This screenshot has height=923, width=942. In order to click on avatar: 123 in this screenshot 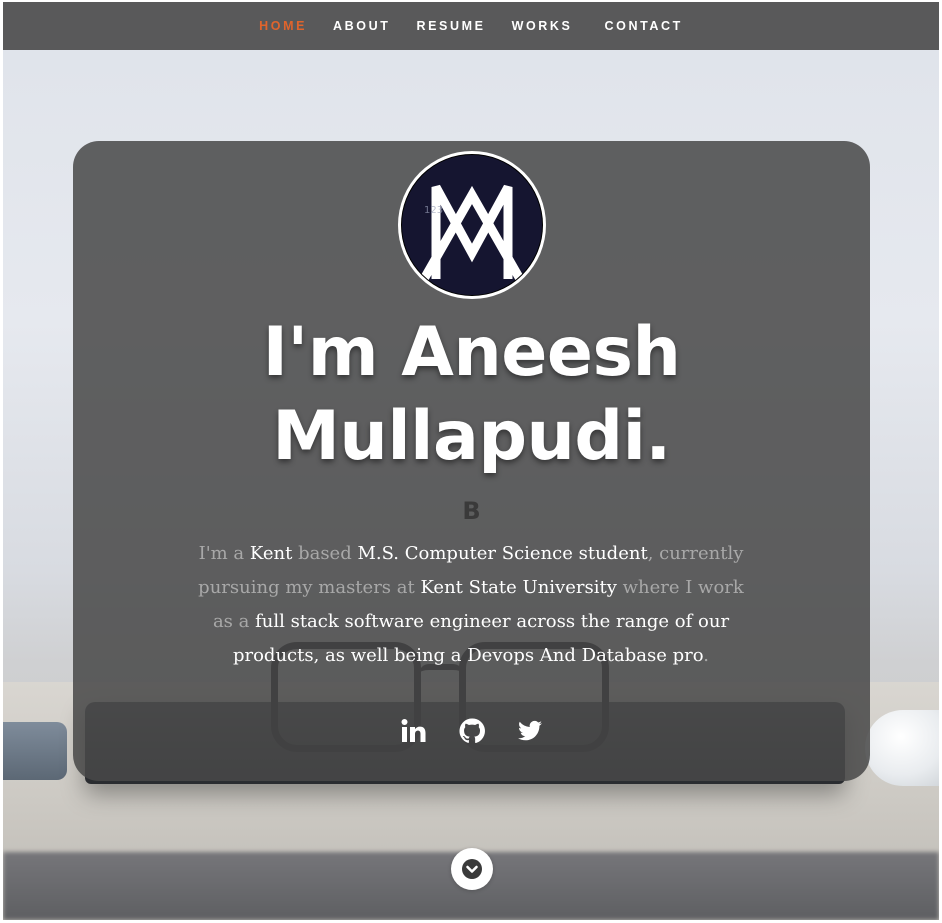, I will do `click(472, 225)`.